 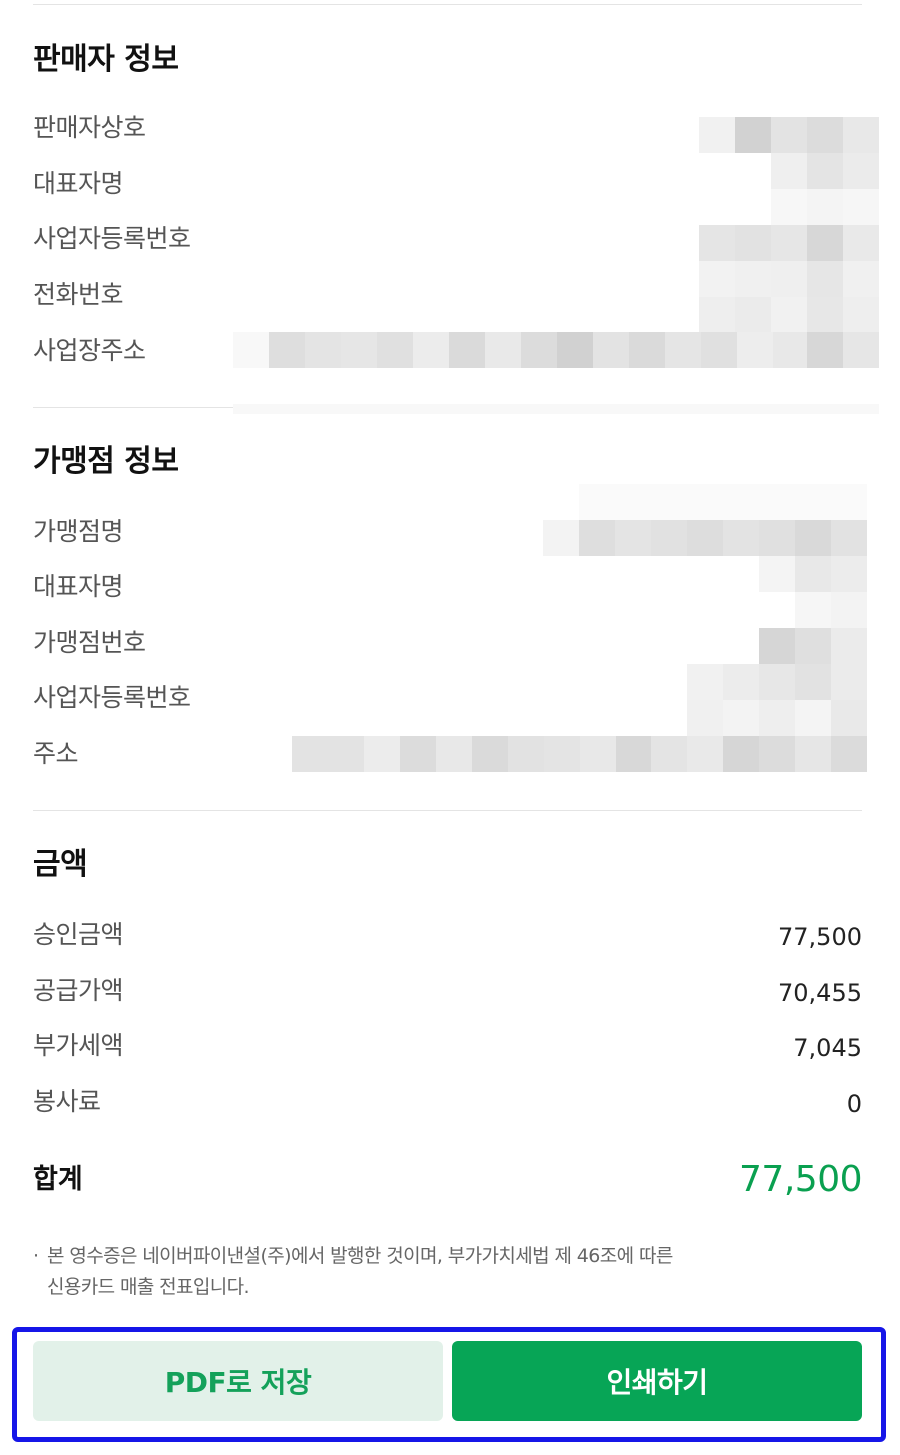 I want to click on redacted-merchant-top, so click(x=723, y=502).